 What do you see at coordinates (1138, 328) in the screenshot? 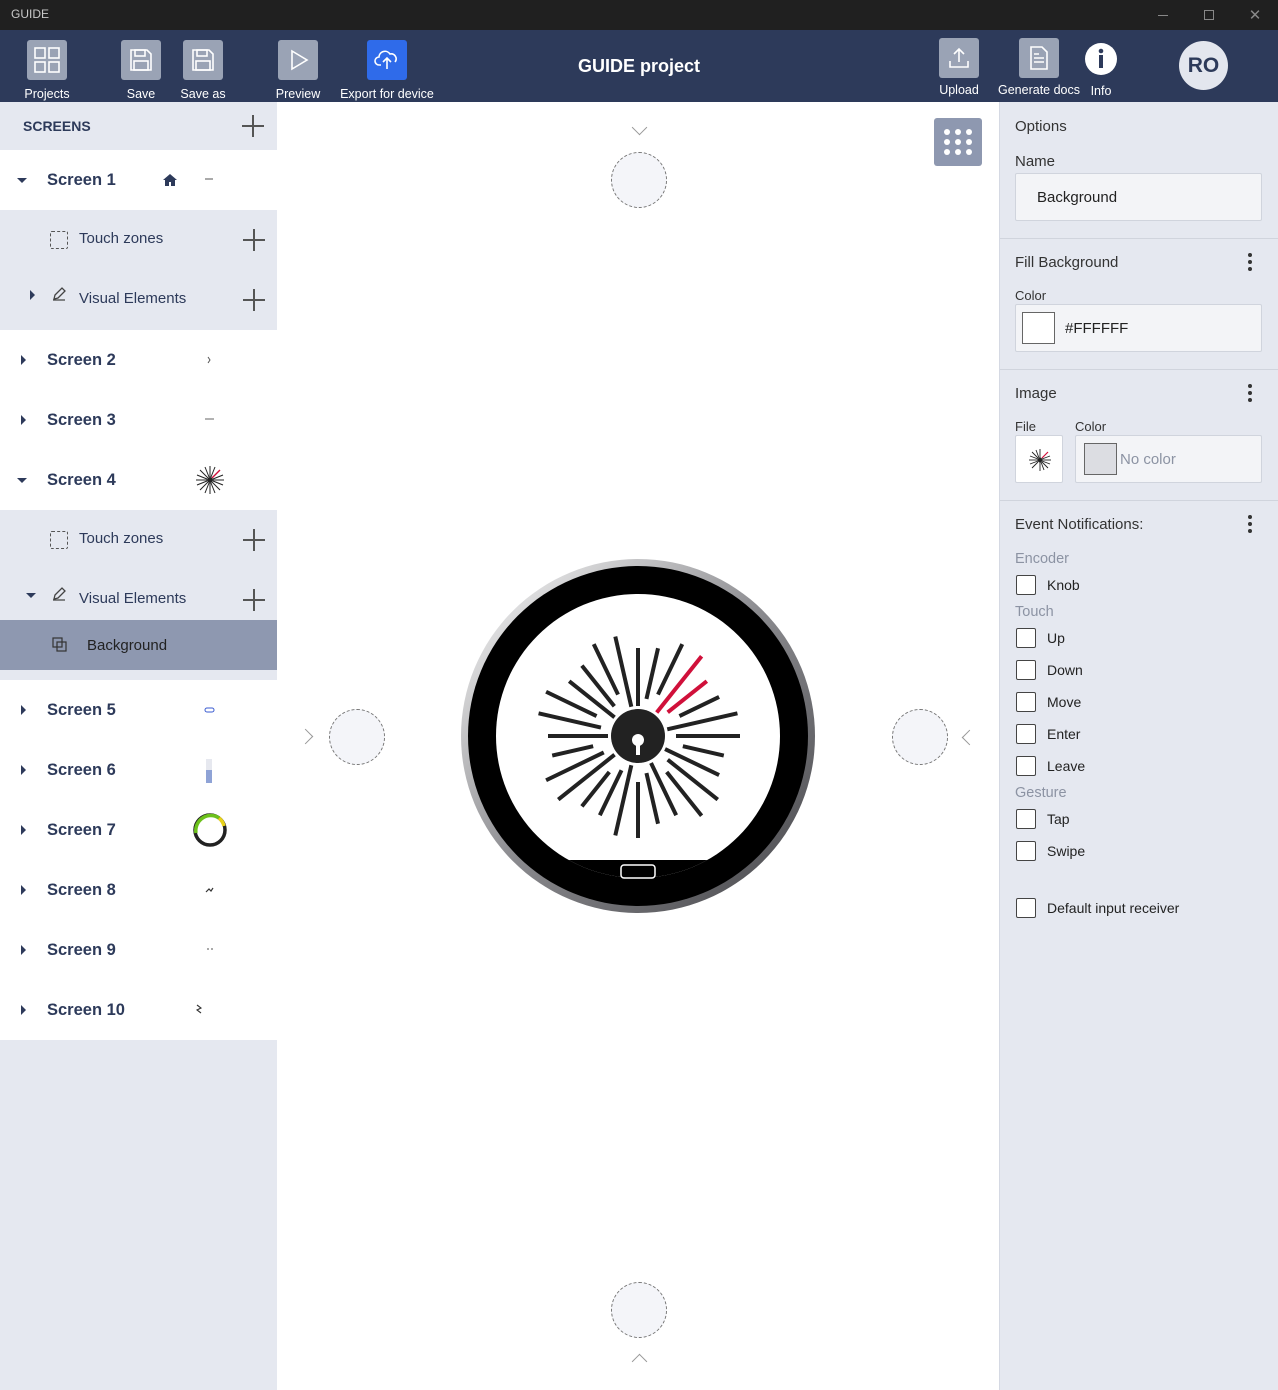
I see `fill-color-input: #FFFFFF` at bounding box center [1138, 328].